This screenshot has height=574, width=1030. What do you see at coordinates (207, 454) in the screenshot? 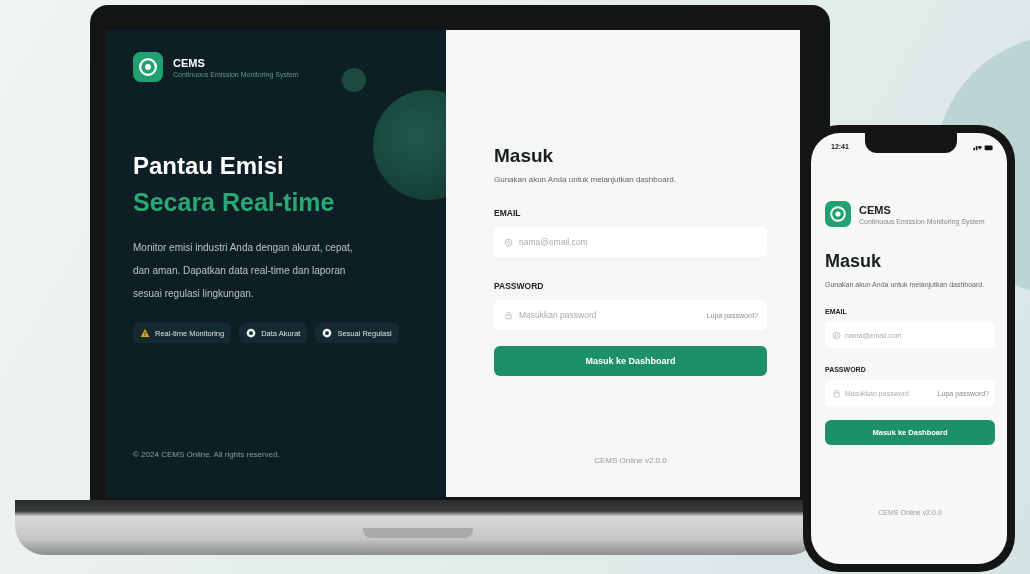
I see `copyright-text: © 2024 CEMS Online. All rights reserved.` at bounding box center [207, 454].